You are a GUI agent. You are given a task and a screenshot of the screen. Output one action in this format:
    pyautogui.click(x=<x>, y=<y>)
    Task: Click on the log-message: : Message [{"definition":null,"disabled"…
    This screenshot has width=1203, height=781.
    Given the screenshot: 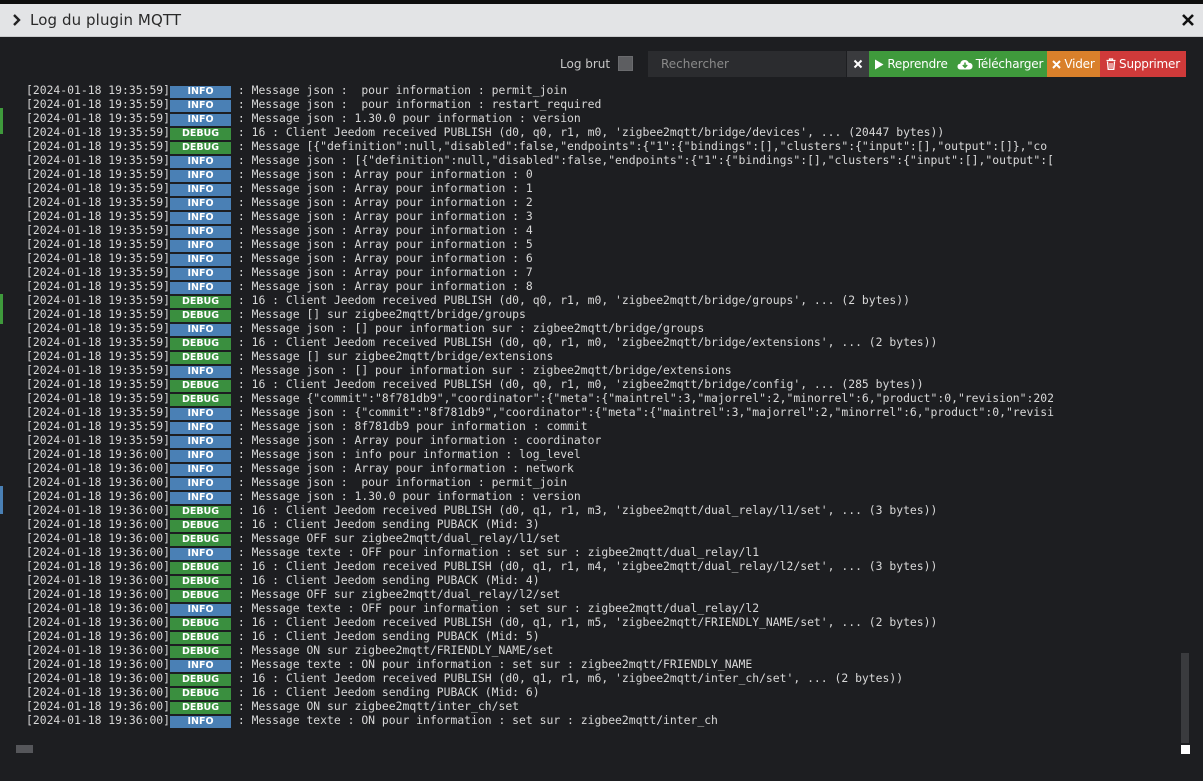 What is the action you would take?
    pyautogui.click(x=642, y=146)
    